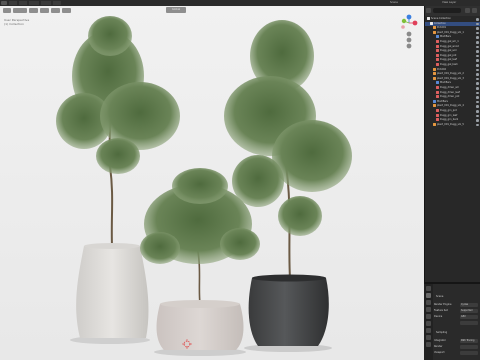 This screenshot has width=480, height=360. Describe the element at coordinates (441, 18) in the screenshot. I see `outliner-row-label: Scene Collection` at that location.